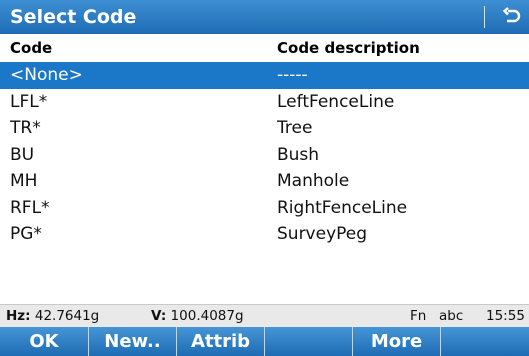 This screenshot has height=356, width=529. I want to click on function-key-bar: OK New.. Attrib More, so click(264, 341).